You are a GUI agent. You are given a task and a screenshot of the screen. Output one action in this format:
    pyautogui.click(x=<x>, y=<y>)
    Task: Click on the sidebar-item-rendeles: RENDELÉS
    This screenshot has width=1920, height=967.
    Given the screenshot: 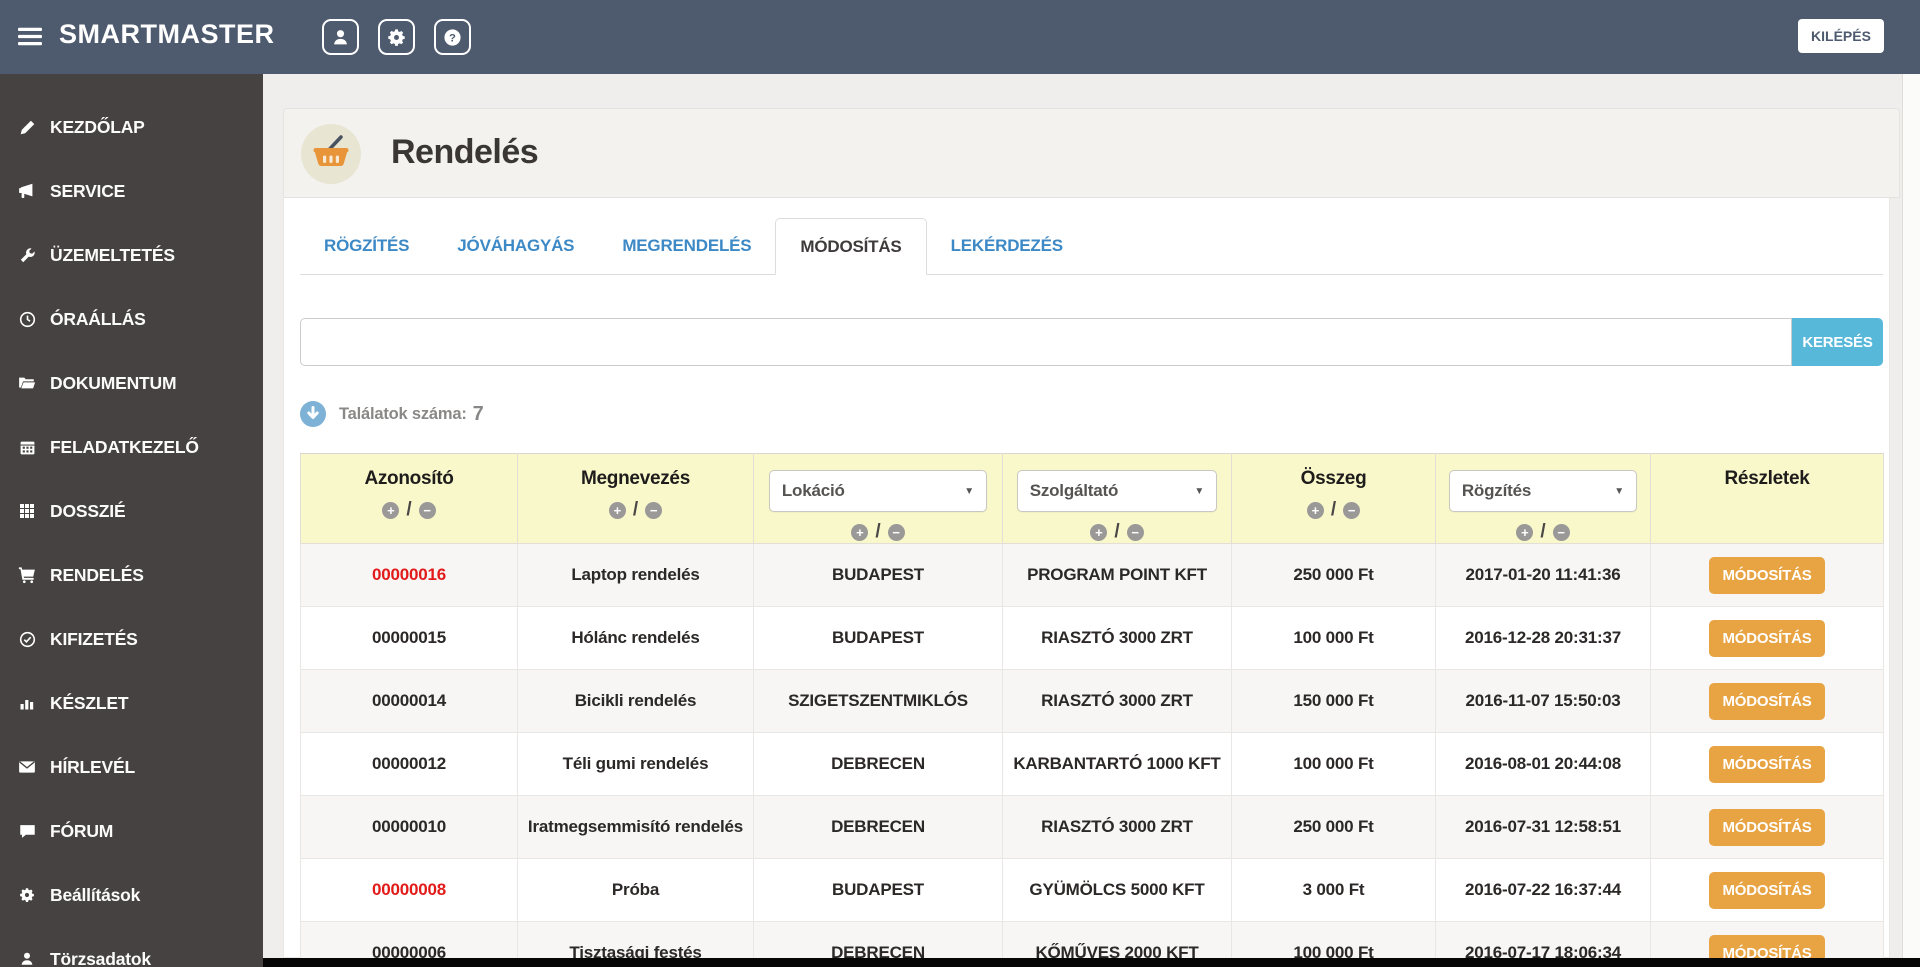 What is the action you would take?
    pyautogui.click(x=131, y=575)
    